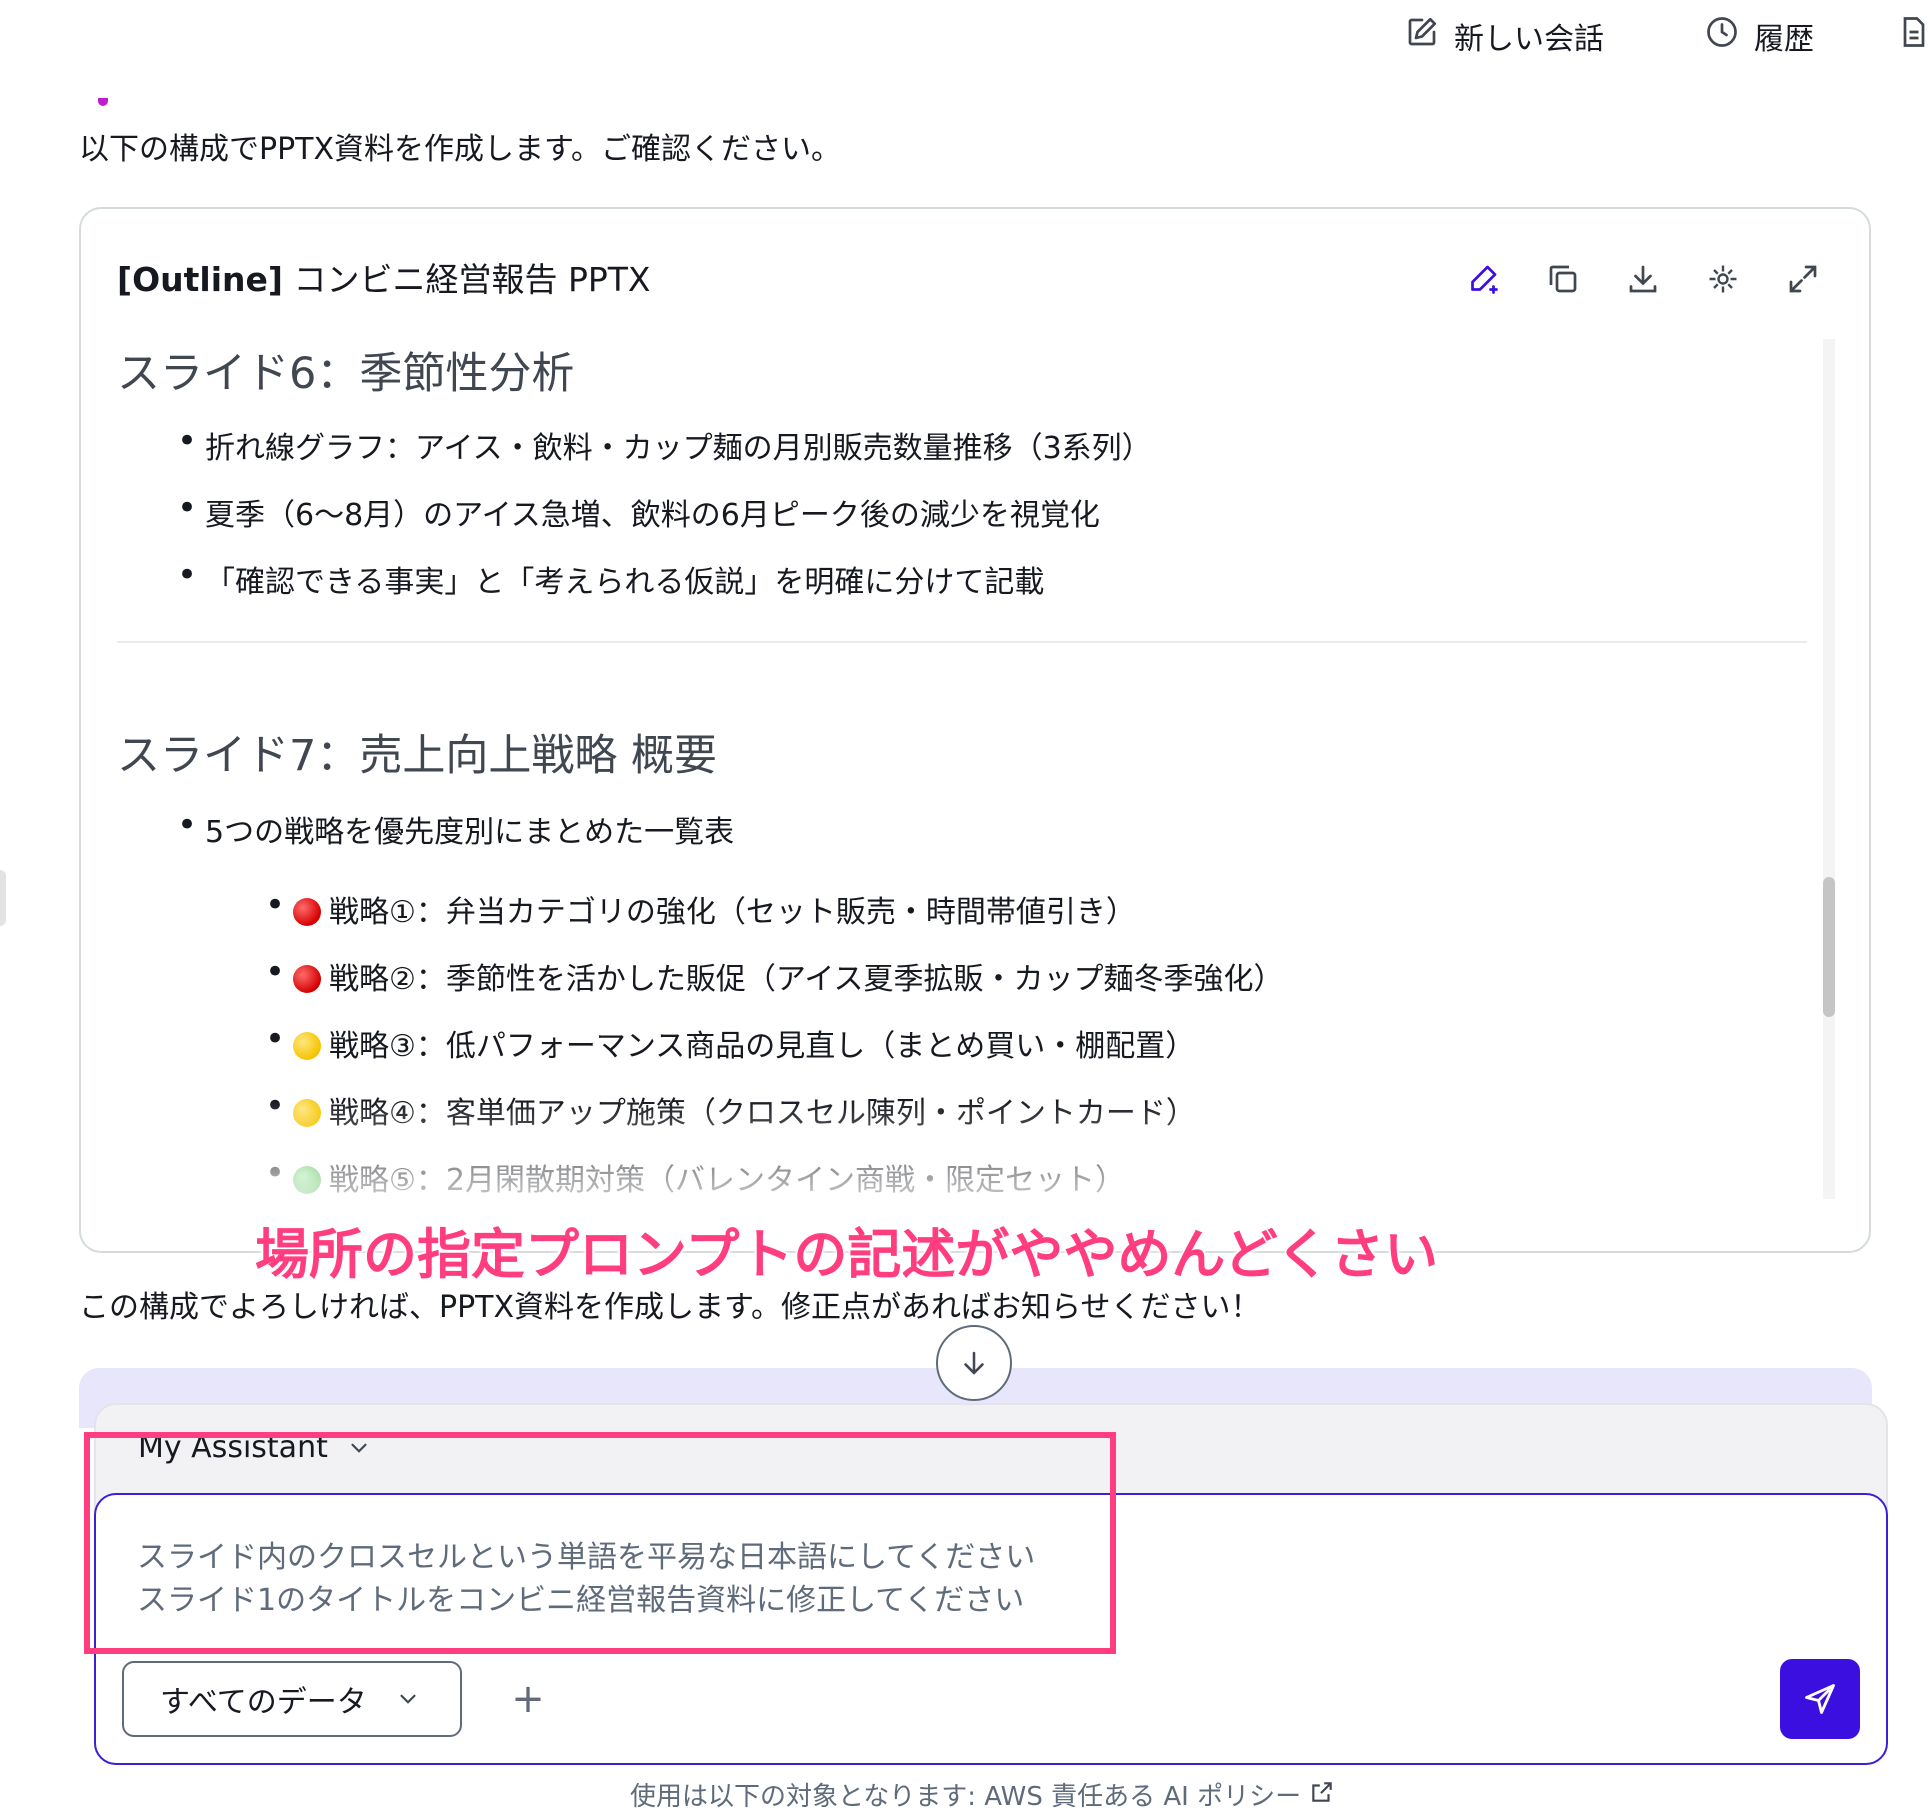 Image resolution: width=1932 pixels, height=1813 pixels. I want to click on list-item: 折れ線グラフ：アイス・飲料・カップ麺の月別販売数量推移（3系列）, so click(664, 444).